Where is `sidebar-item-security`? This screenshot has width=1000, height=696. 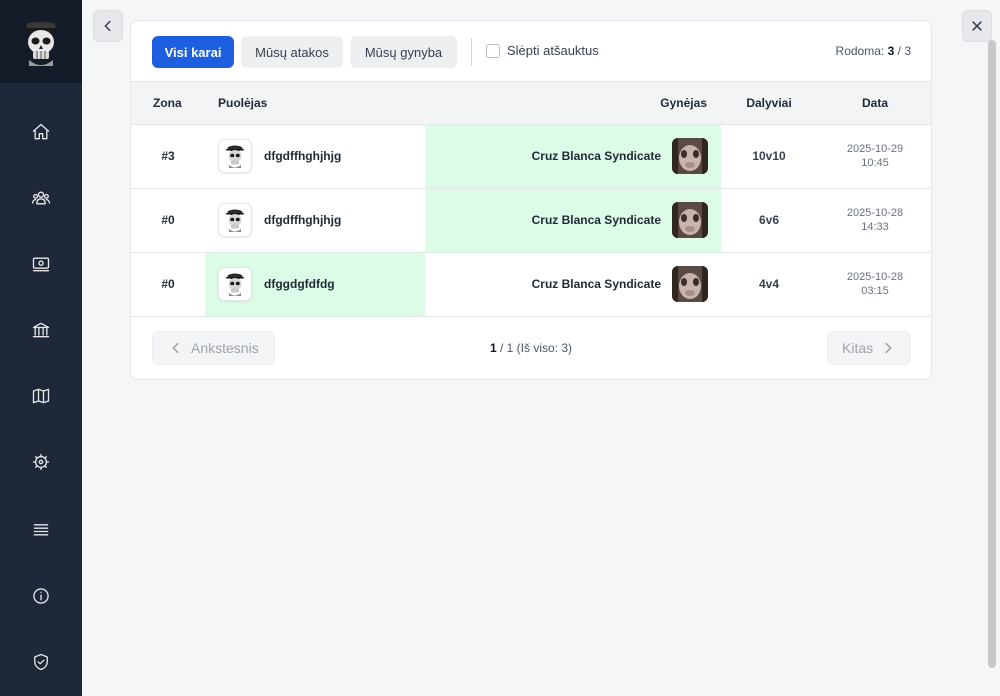 sidebar-item-security is located at coordinates (41, 662).